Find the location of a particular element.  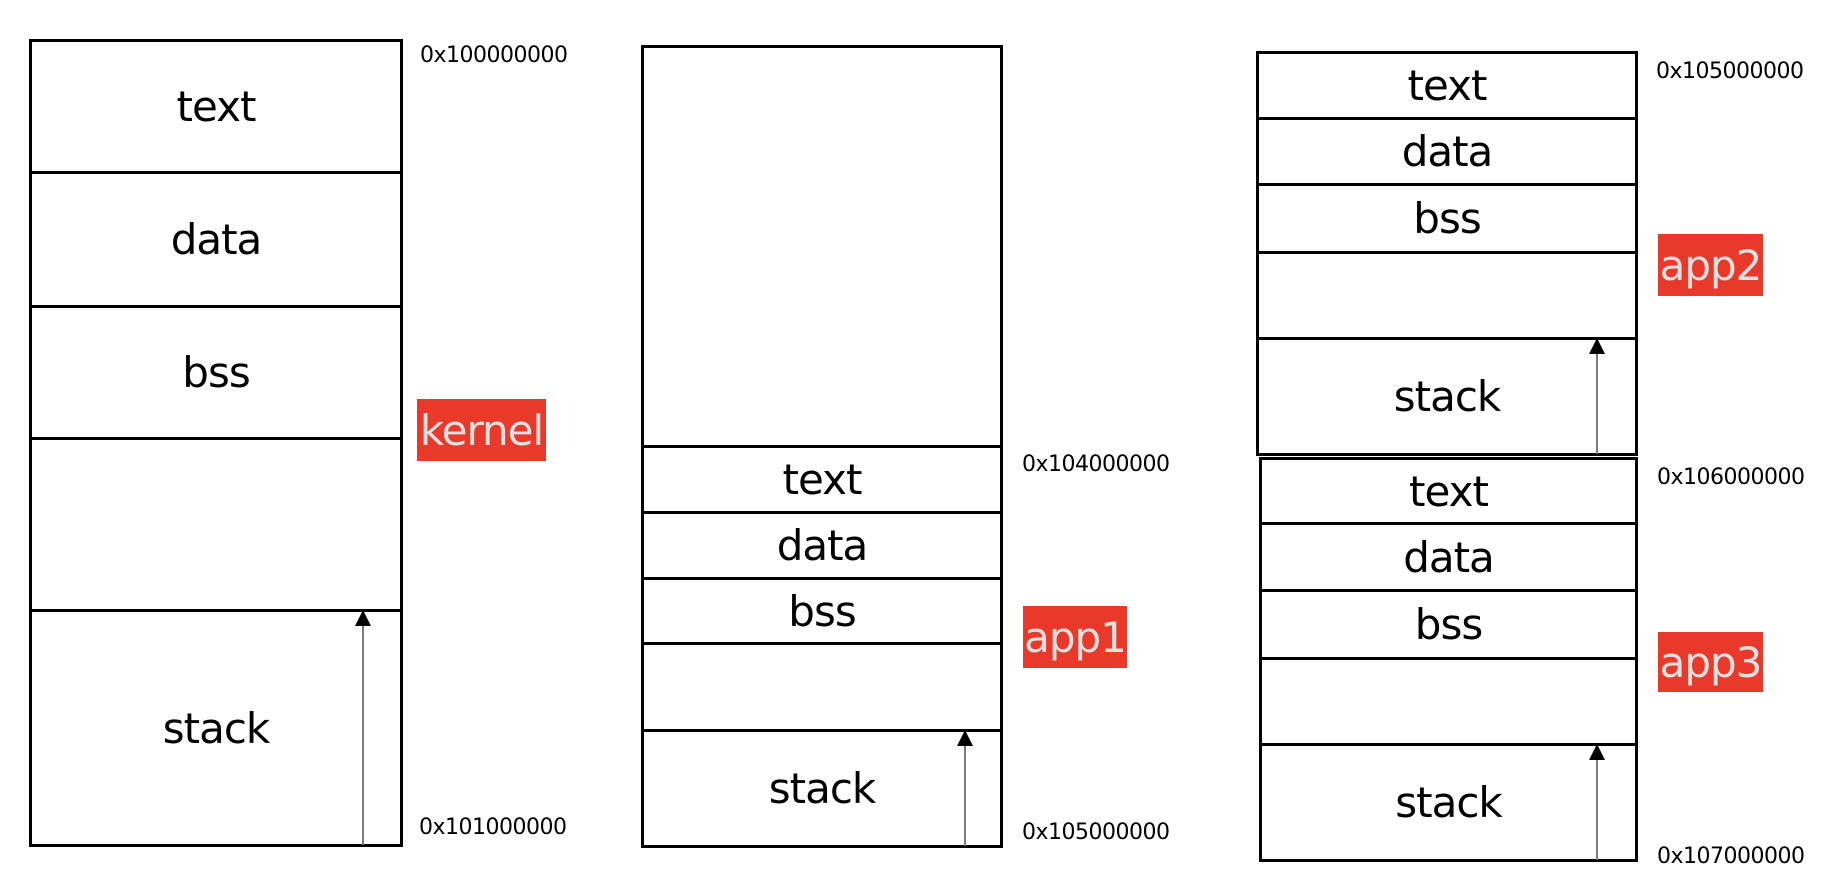

app2-memory-box: text data bss stack is located at coordinates (1447, 253).